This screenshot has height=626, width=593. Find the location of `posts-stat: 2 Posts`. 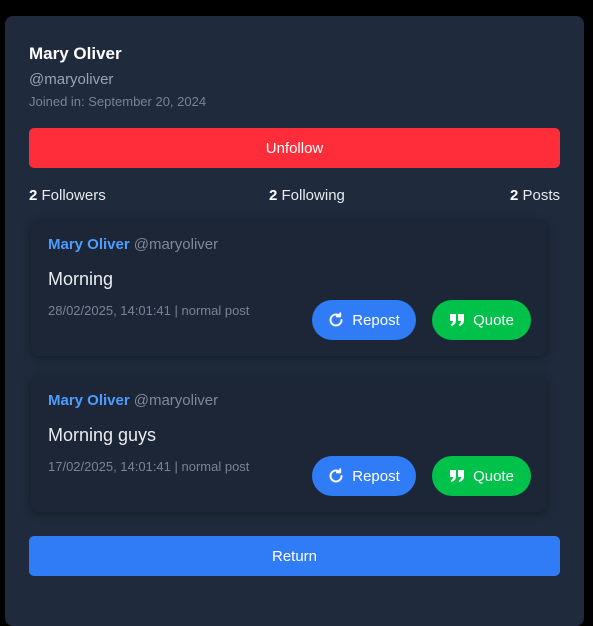

posts-stat: 2 Posts is located at coordinates (535, 195).